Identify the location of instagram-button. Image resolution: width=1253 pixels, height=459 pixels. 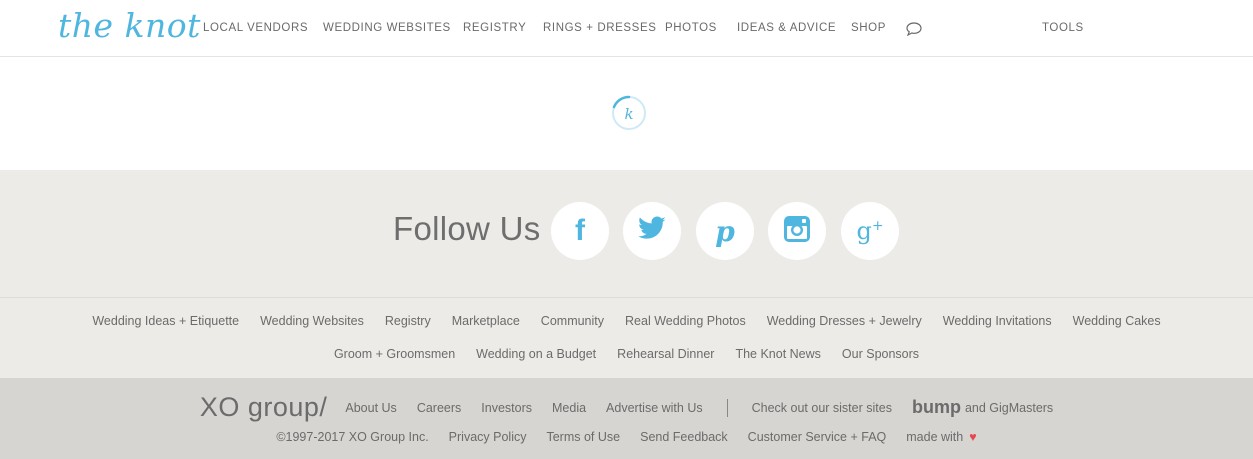
(797, 231).